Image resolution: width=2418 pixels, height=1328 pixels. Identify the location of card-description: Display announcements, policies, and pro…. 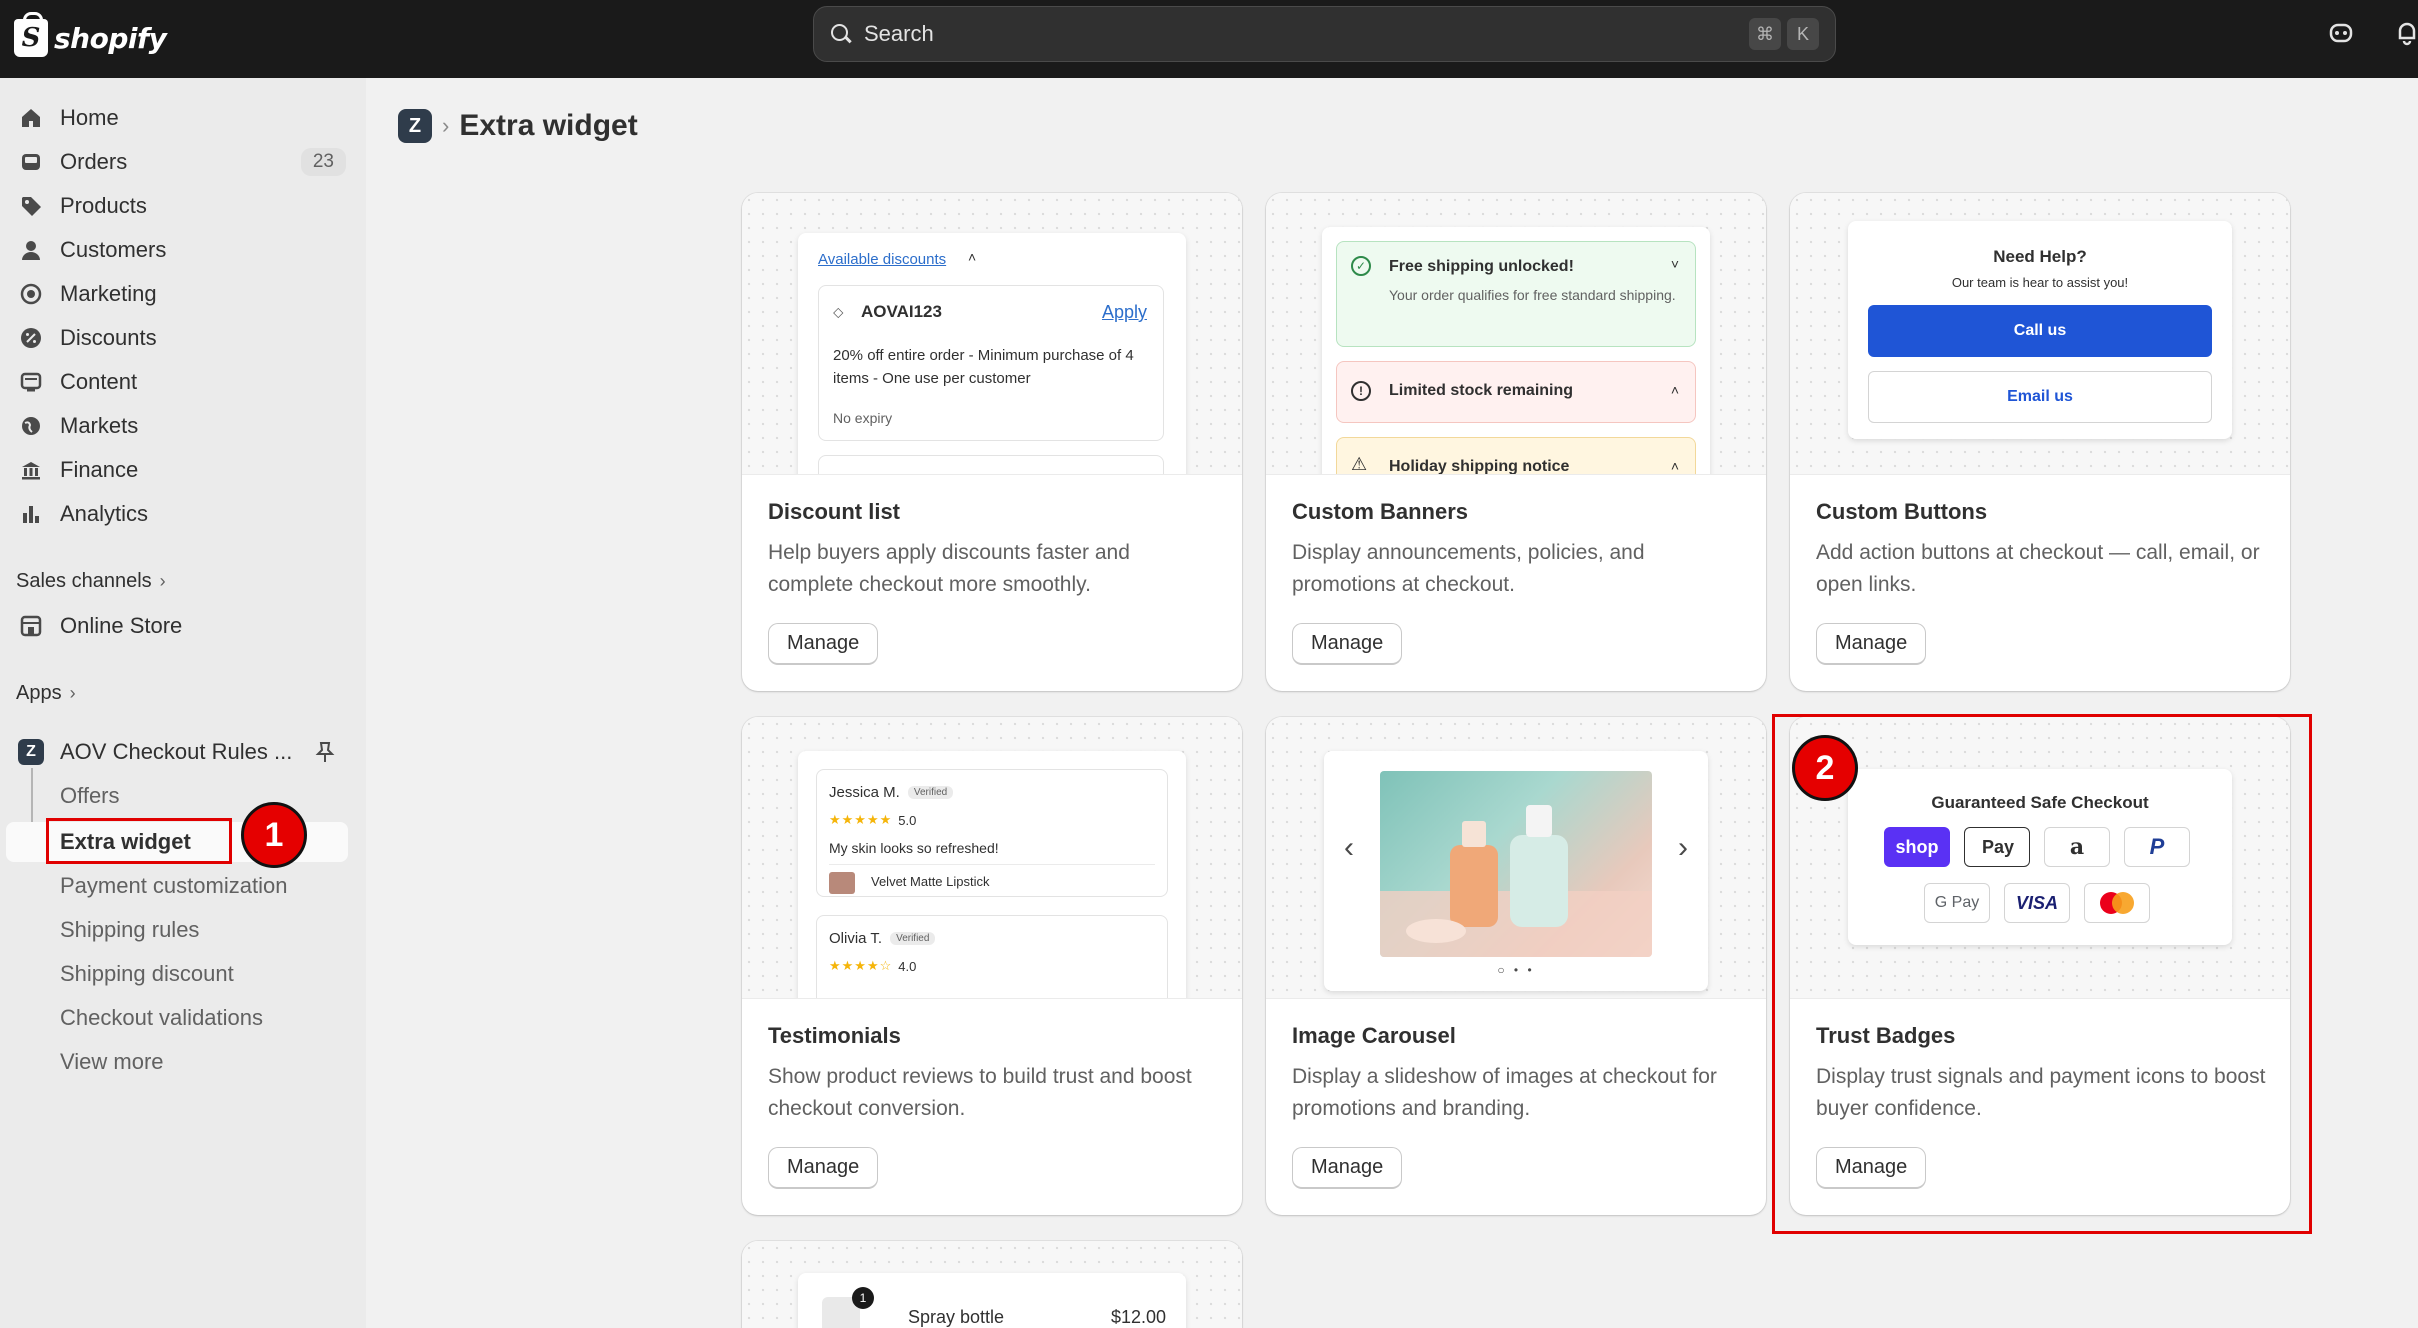
(1468, 568).